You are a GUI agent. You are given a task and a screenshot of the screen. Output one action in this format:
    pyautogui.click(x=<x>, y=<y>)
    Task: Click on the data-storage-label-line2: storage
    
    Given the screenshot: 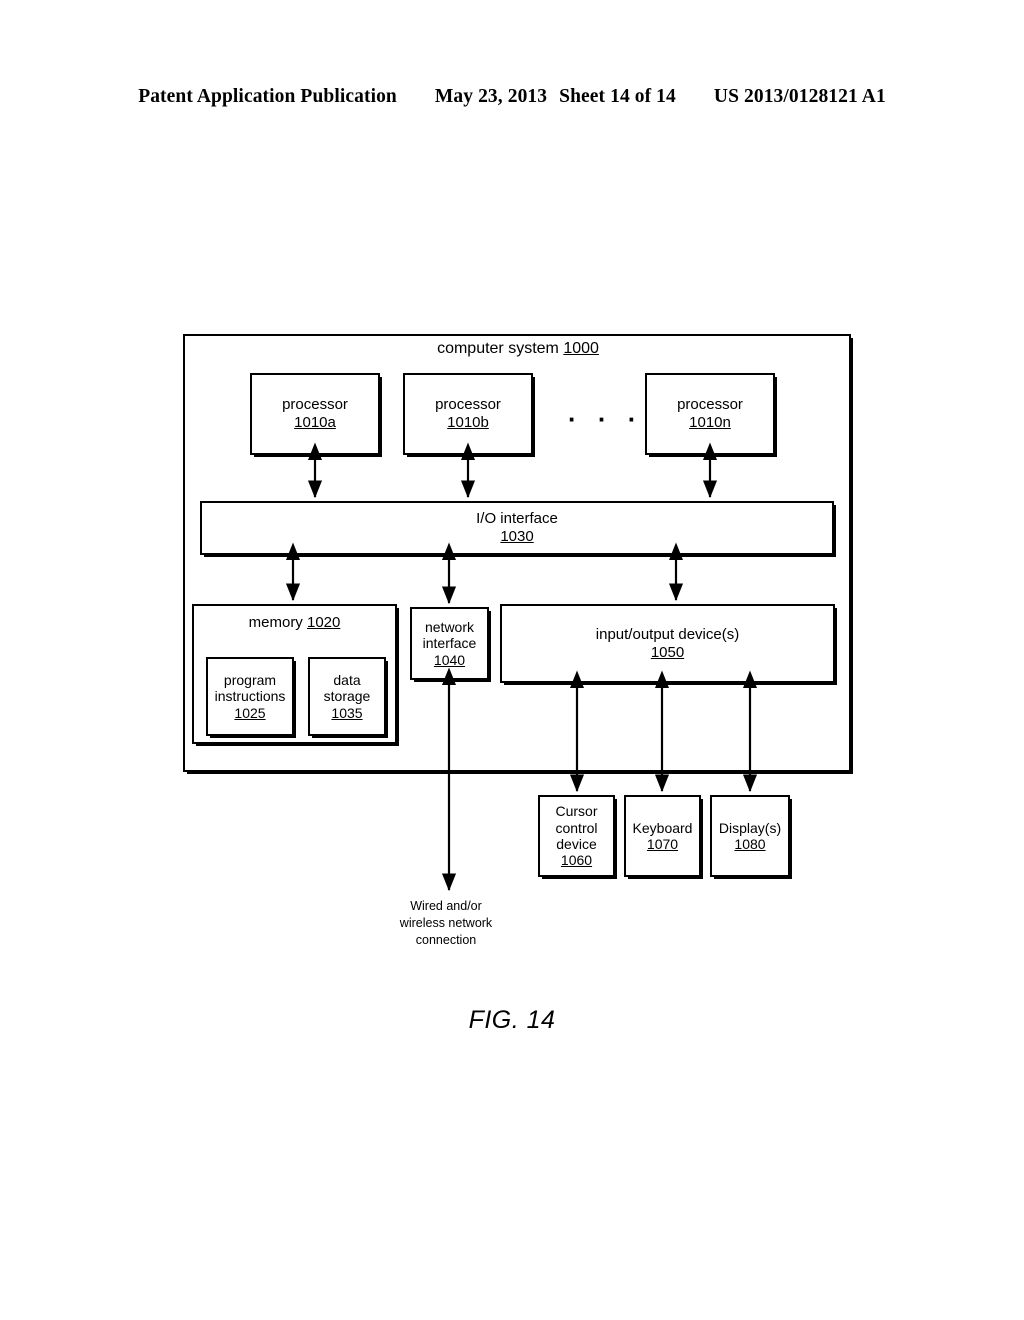 What is the action you would take?
    pyautogui.click(x=347, y=696)
    